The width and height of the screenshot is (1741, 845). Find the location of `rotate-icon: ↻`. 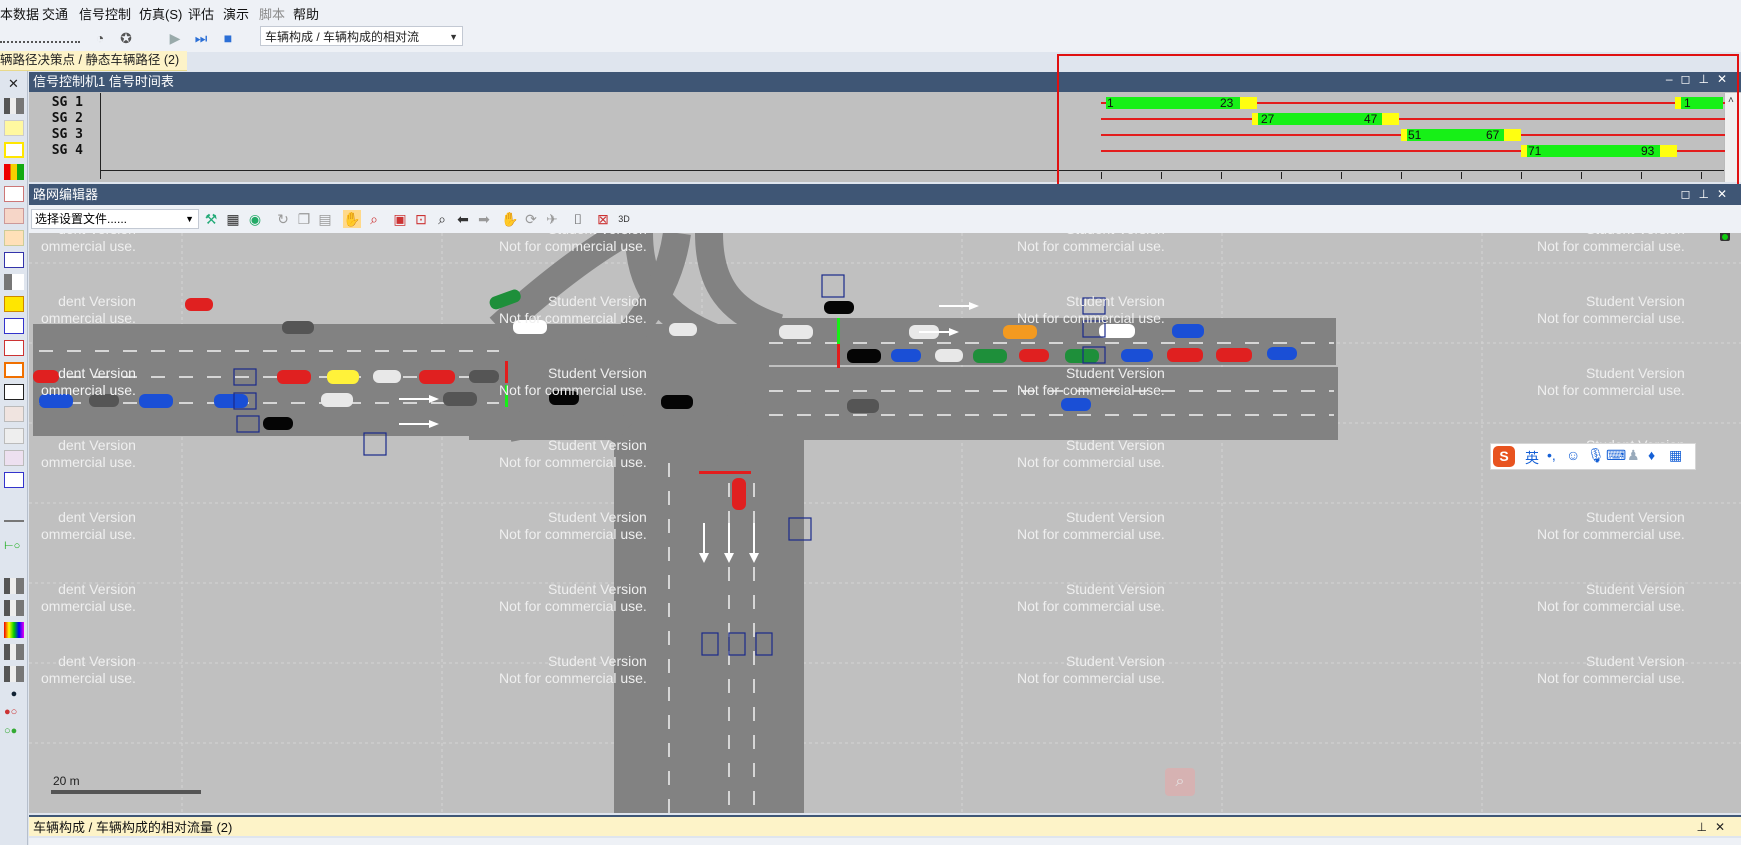

rotate-icon: ↻ is located at coordinates (283, 219).